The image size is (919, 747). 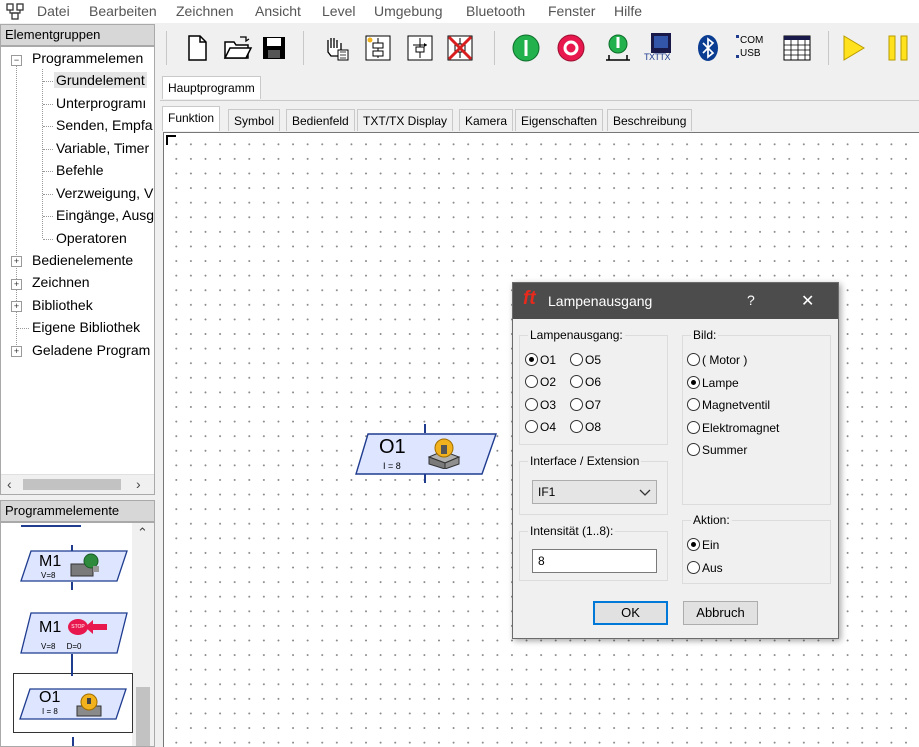 What do you see at coordinates (123, 11) in the screenshot?
I see `menu-bearbeiten: Bearbeiten` at bounding box center [123, 11].